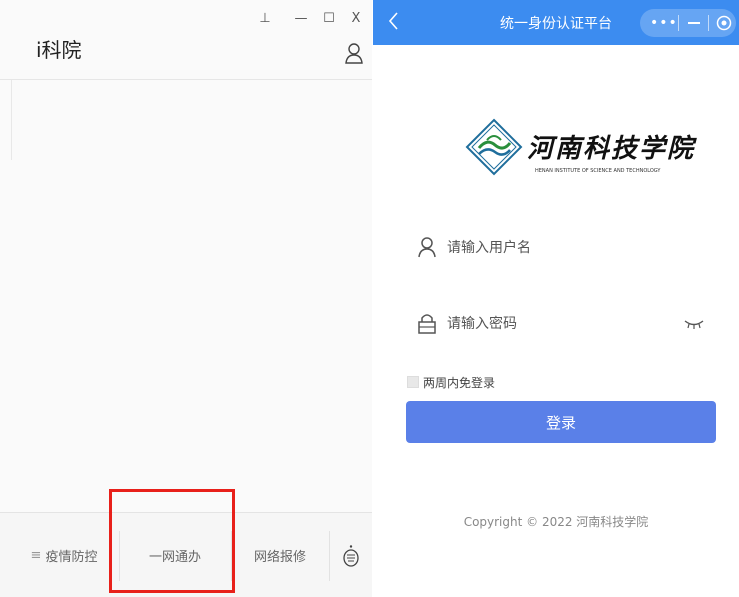  Describe the element at coordinates (59, 50) in the screenshot. I see `app-title: i科院` at that location.